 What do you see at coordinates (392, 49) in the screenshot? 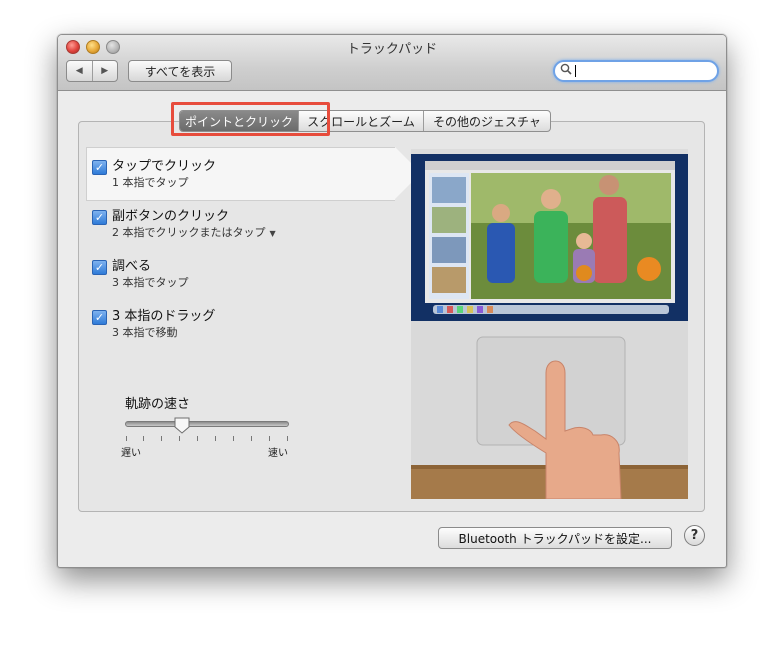
I see `window-title: トラックパッド` at bounding box center [392, 49].